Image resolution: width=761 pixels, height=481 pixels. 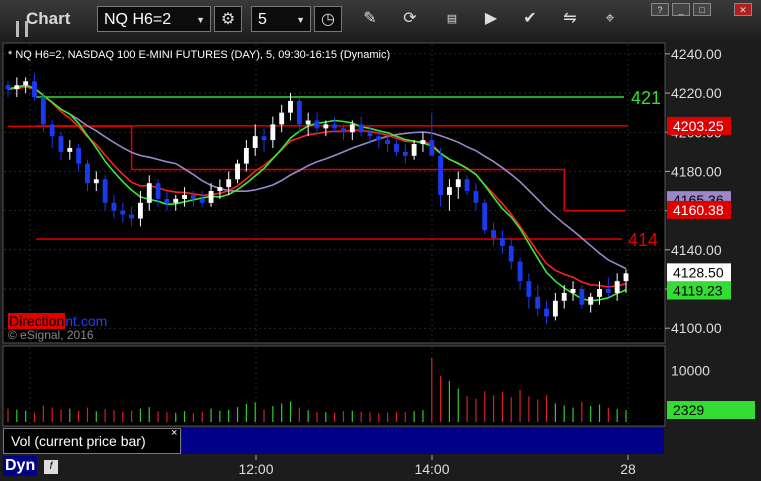 What do you see at coordinates (423, 441) in the screenshot?
I see `study-strip` at bounding box center [423, 441].